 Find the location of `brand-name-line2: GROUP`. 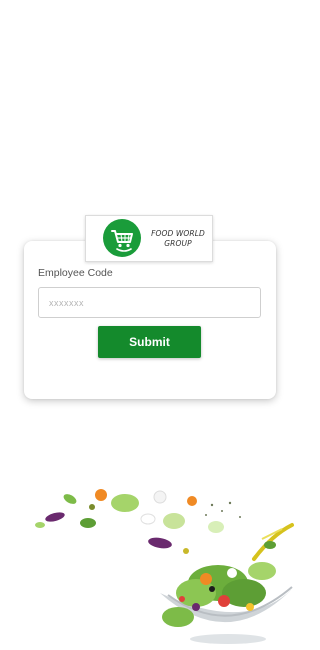

brand-name-line2: GROUP is located at coordinates (178, 243).